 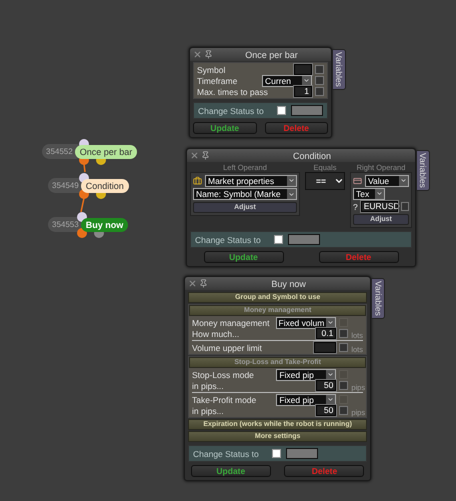 What do you see at coordinates (217, 81) in the screenshot?
I see `field-label: Timeframe` at bounding box center [217, 81].